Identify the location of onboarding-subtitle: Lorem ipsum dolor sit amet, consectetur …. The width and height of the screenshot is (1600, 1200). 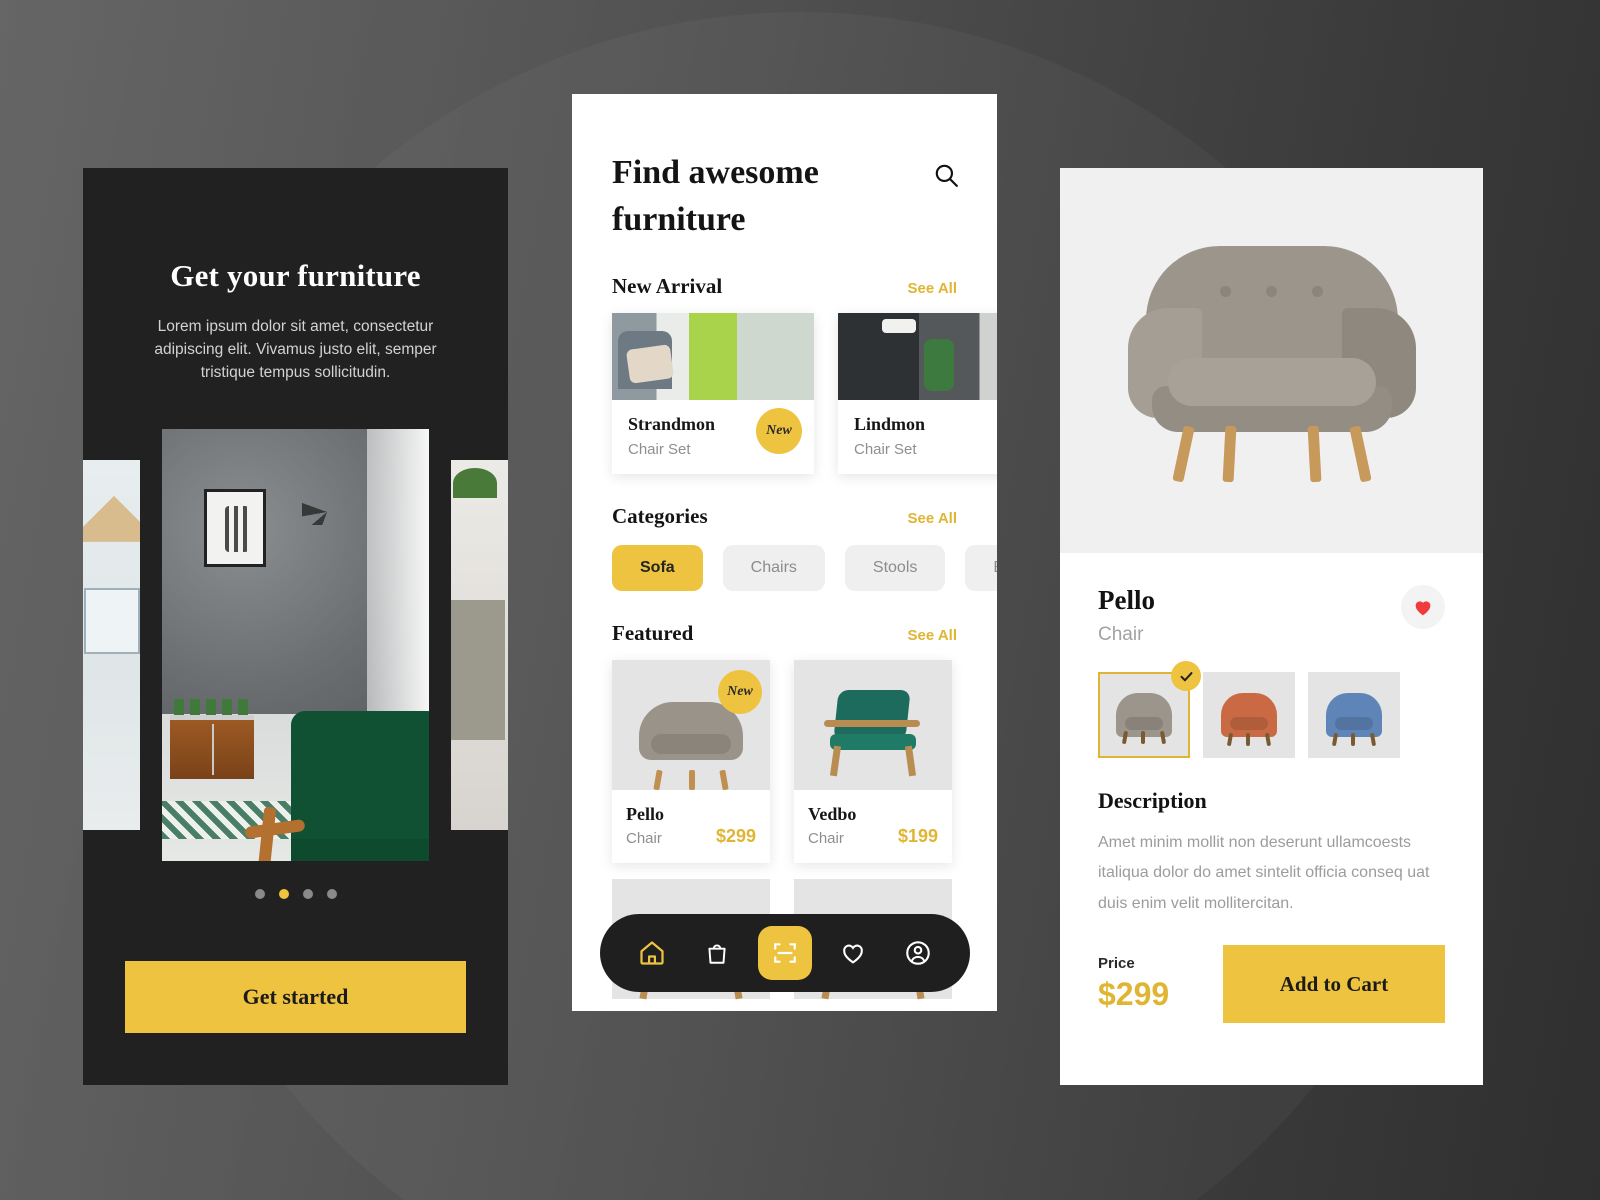
(295, 349).